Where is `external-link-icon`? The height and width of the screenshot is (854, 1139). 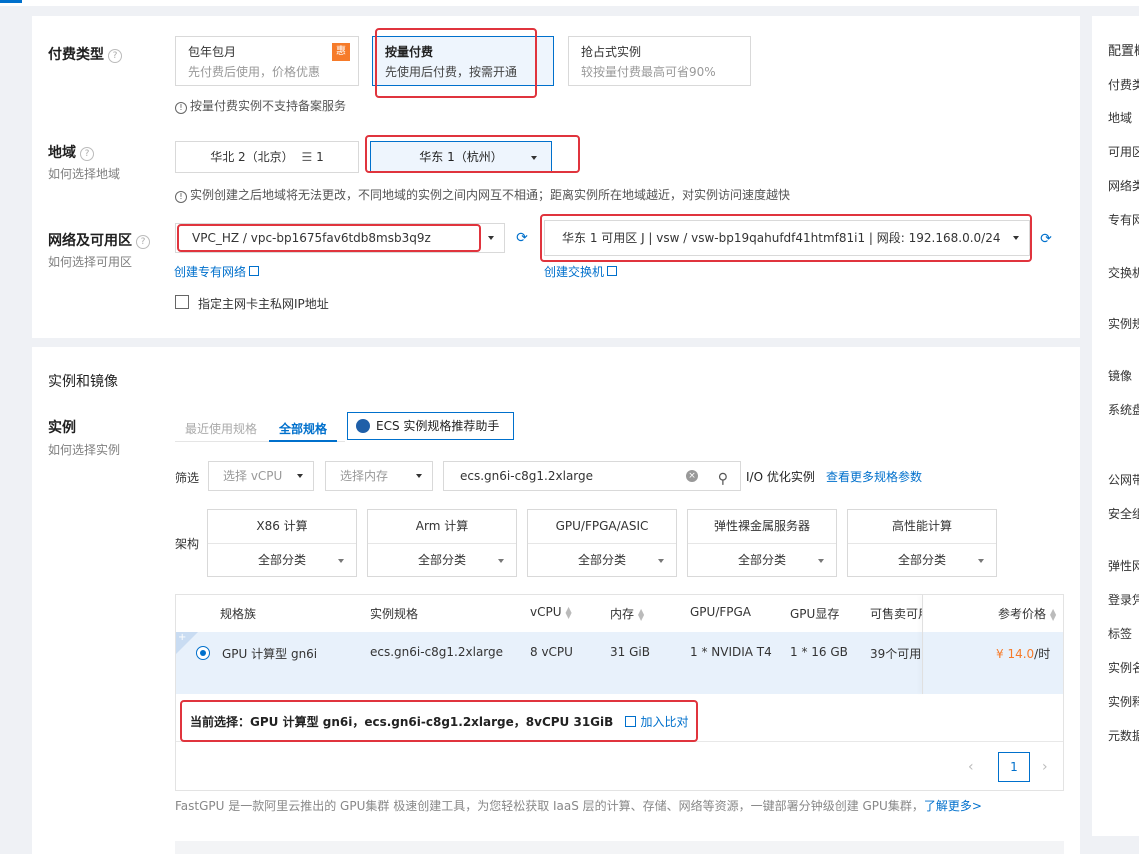 external-link-icon is located at coordinates (254, 271).